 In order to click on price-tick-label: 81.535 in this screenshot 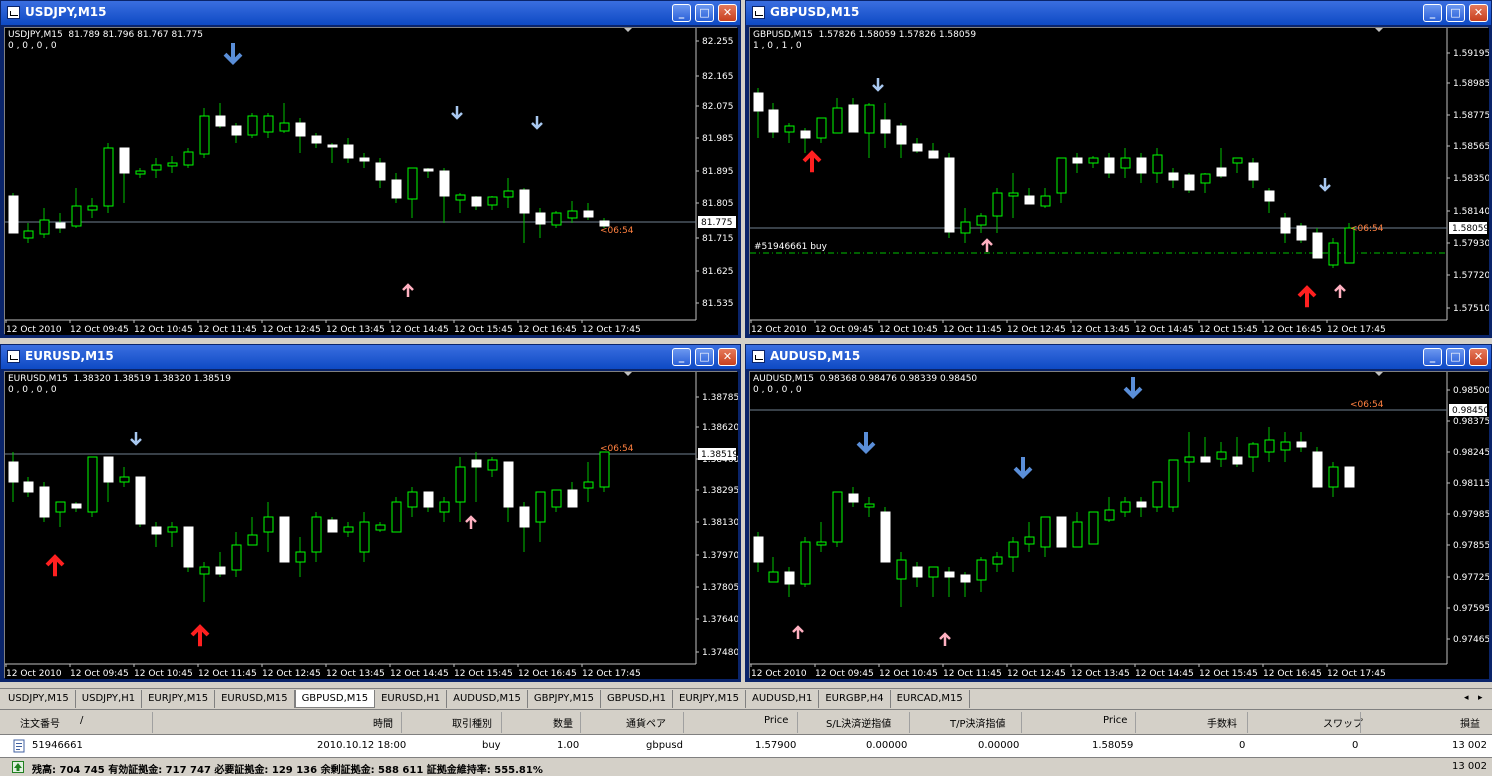, I will do `click(718, 304)`.